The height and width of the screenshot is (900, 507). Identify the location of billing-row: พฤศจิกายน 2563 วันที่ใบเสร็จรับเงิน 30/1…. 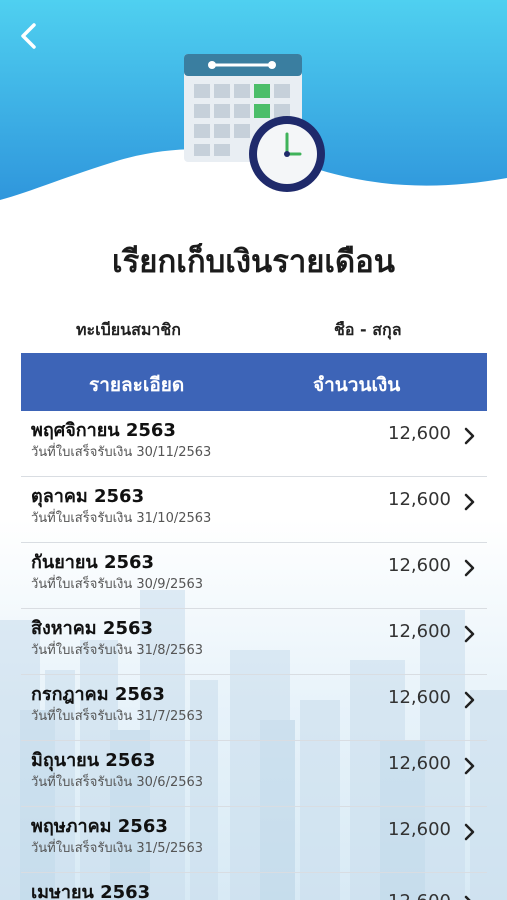
(254, 444).